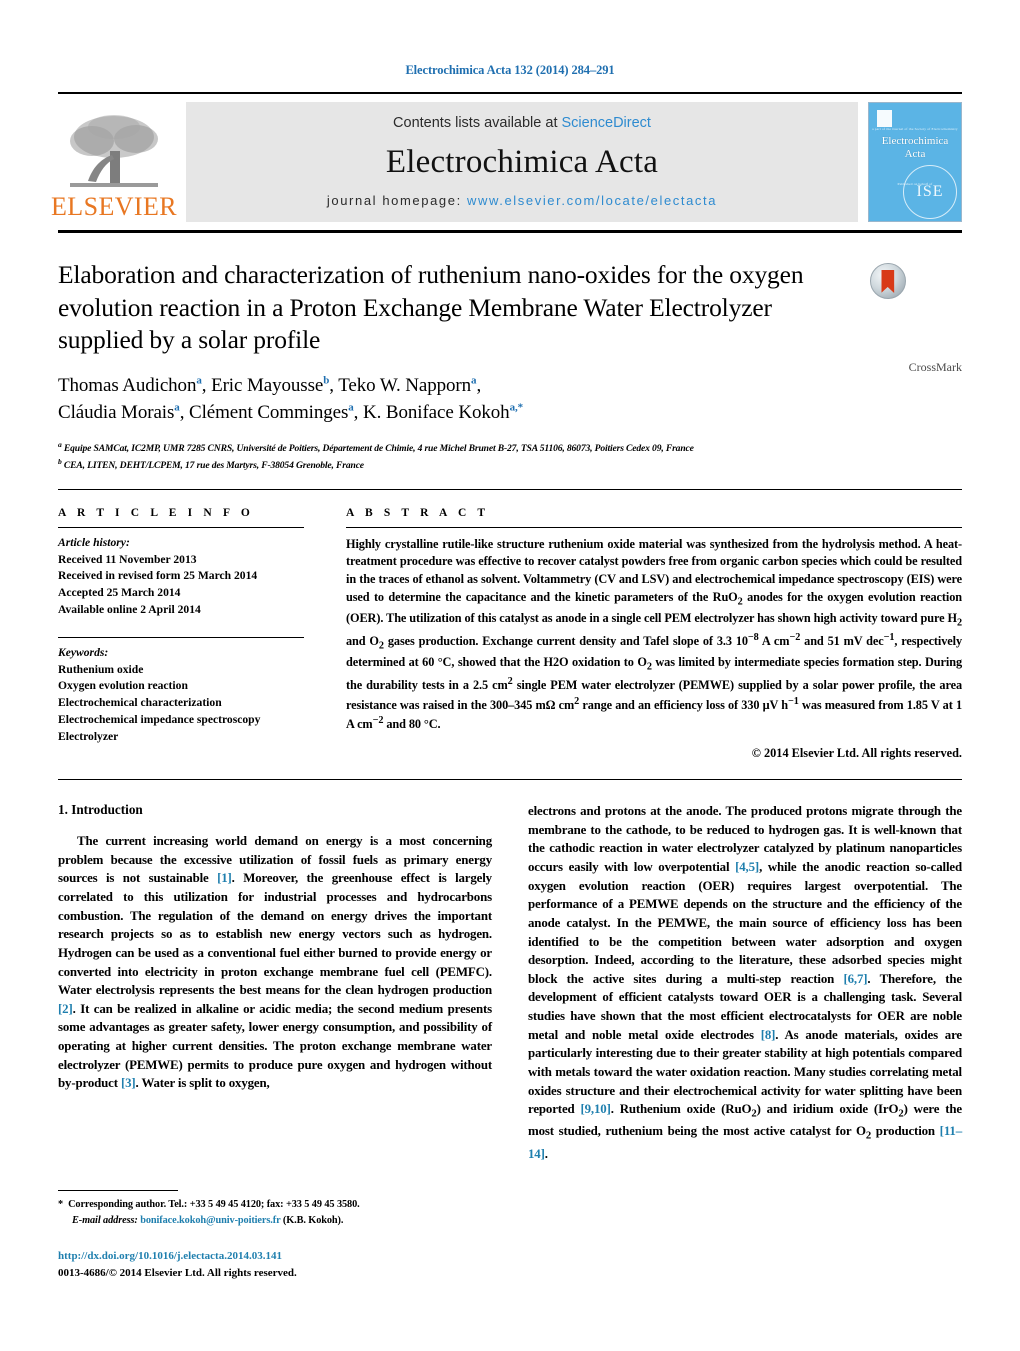 The image size is (1020, 1351). What do you see at coordinates (159, 719) in the screenshot?
I see `keyword-item: Electrochemical impedance spectroscopy` at bounding box center [159, 719].